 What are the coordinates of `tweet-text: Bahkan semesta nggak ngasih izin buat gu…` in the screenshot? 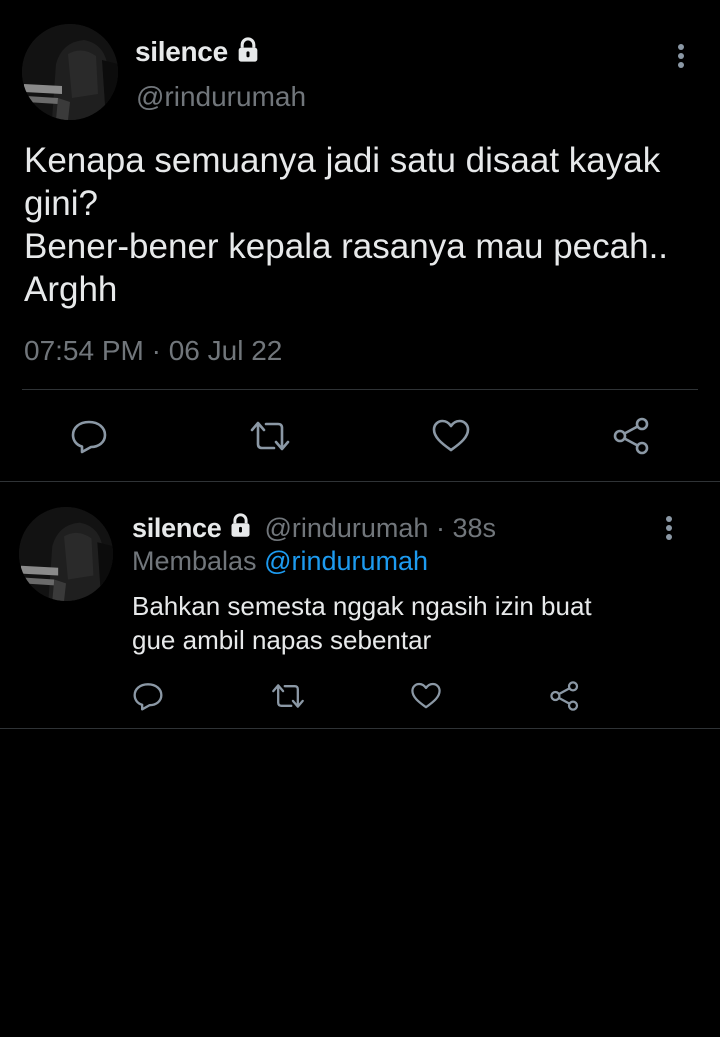 It's located at (412, 623).